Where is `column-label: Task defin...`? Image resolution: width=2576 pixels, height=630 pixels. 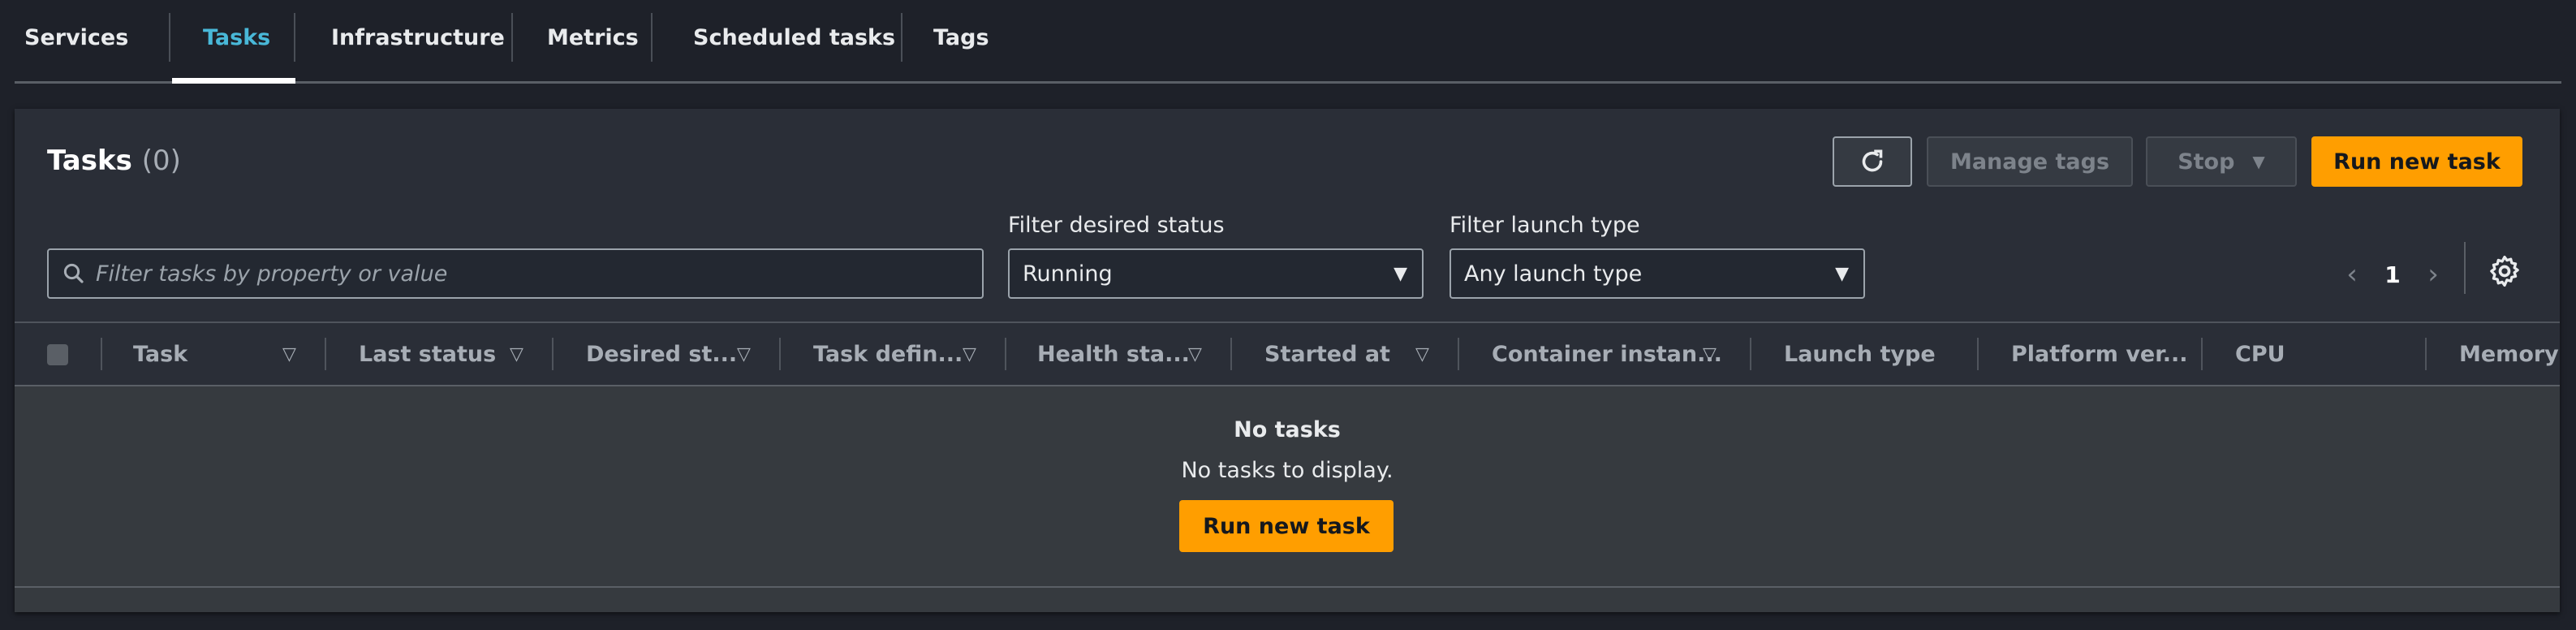 column-label: Task defin... is located at coordinates (888, 354).